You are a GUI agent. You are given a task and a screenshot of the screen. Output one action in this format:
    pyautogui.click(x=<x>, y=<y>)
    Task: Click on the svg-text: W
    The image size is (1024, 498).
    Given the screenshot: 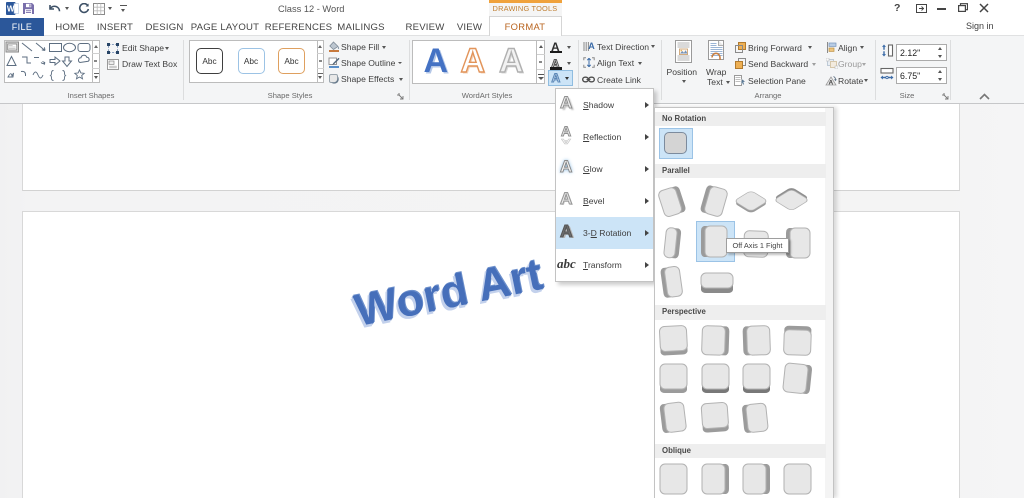 What is the action you would take?
    pyautogui.click(x=11, y=9)
    